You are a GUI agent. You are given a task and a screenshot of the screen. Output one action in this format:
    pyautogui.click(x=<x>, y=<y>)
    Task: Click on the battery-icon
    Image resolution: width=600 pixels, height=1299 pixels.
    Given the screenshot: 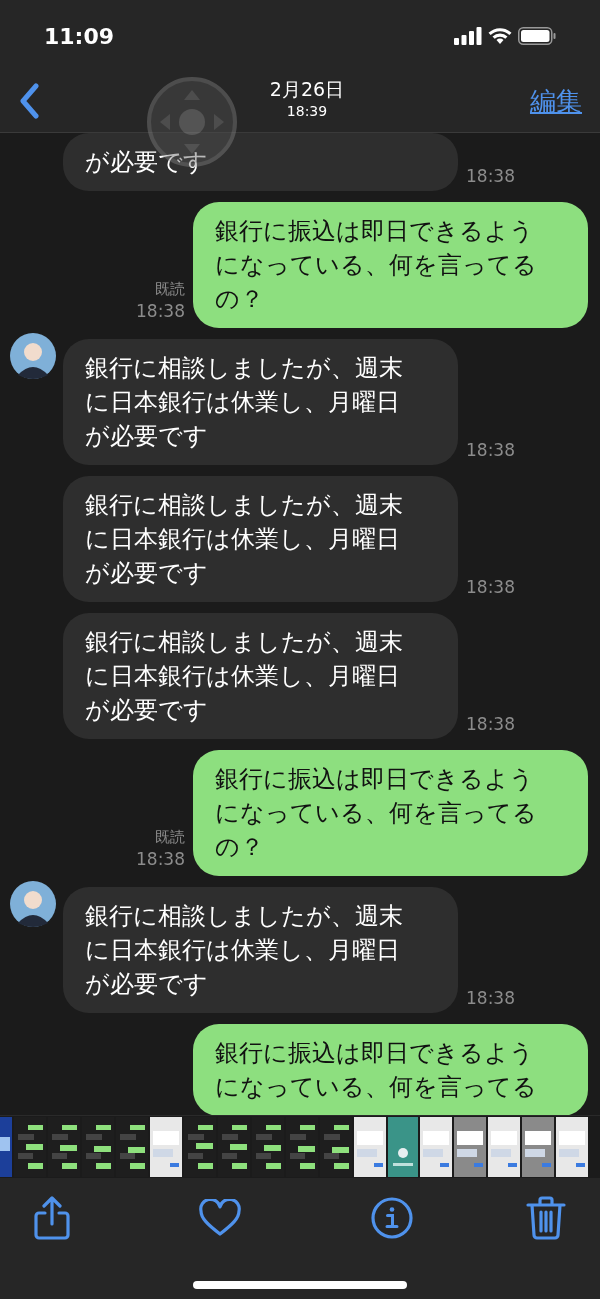 What is the action you would take?
    pyautogui.click(x=537, y=36)
    